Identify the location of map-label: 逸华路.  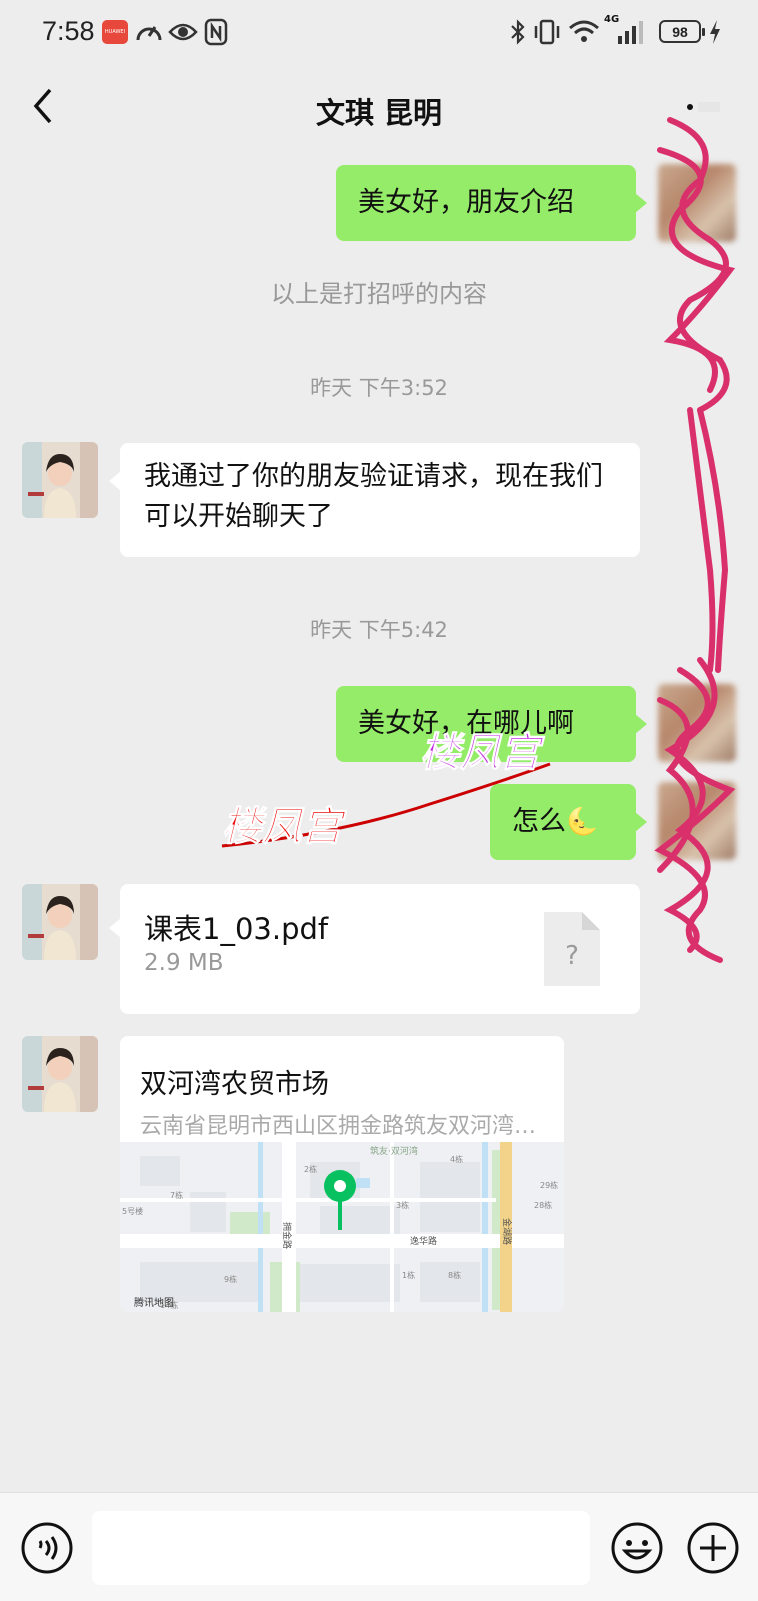
(423, 1241).